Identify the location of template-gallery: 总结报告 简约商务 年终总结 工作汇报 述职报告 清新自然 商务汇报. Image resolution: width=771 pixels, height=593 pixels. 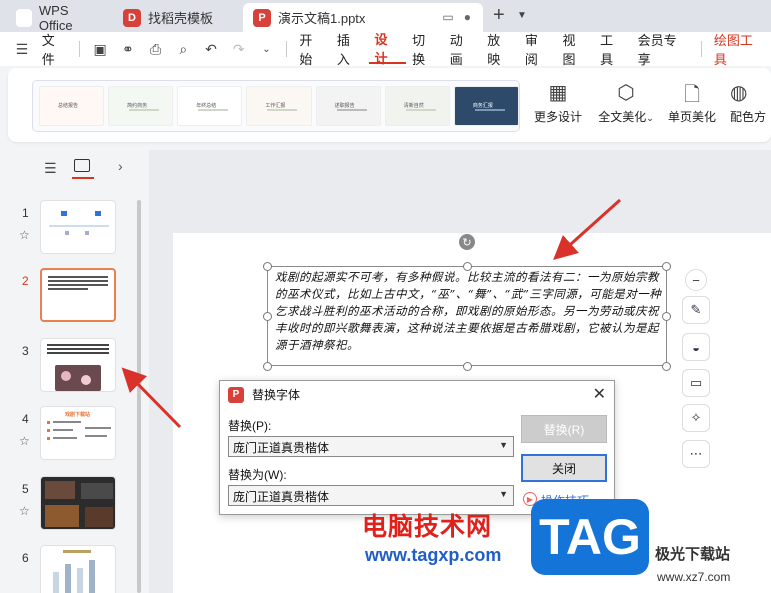
(276, 106).